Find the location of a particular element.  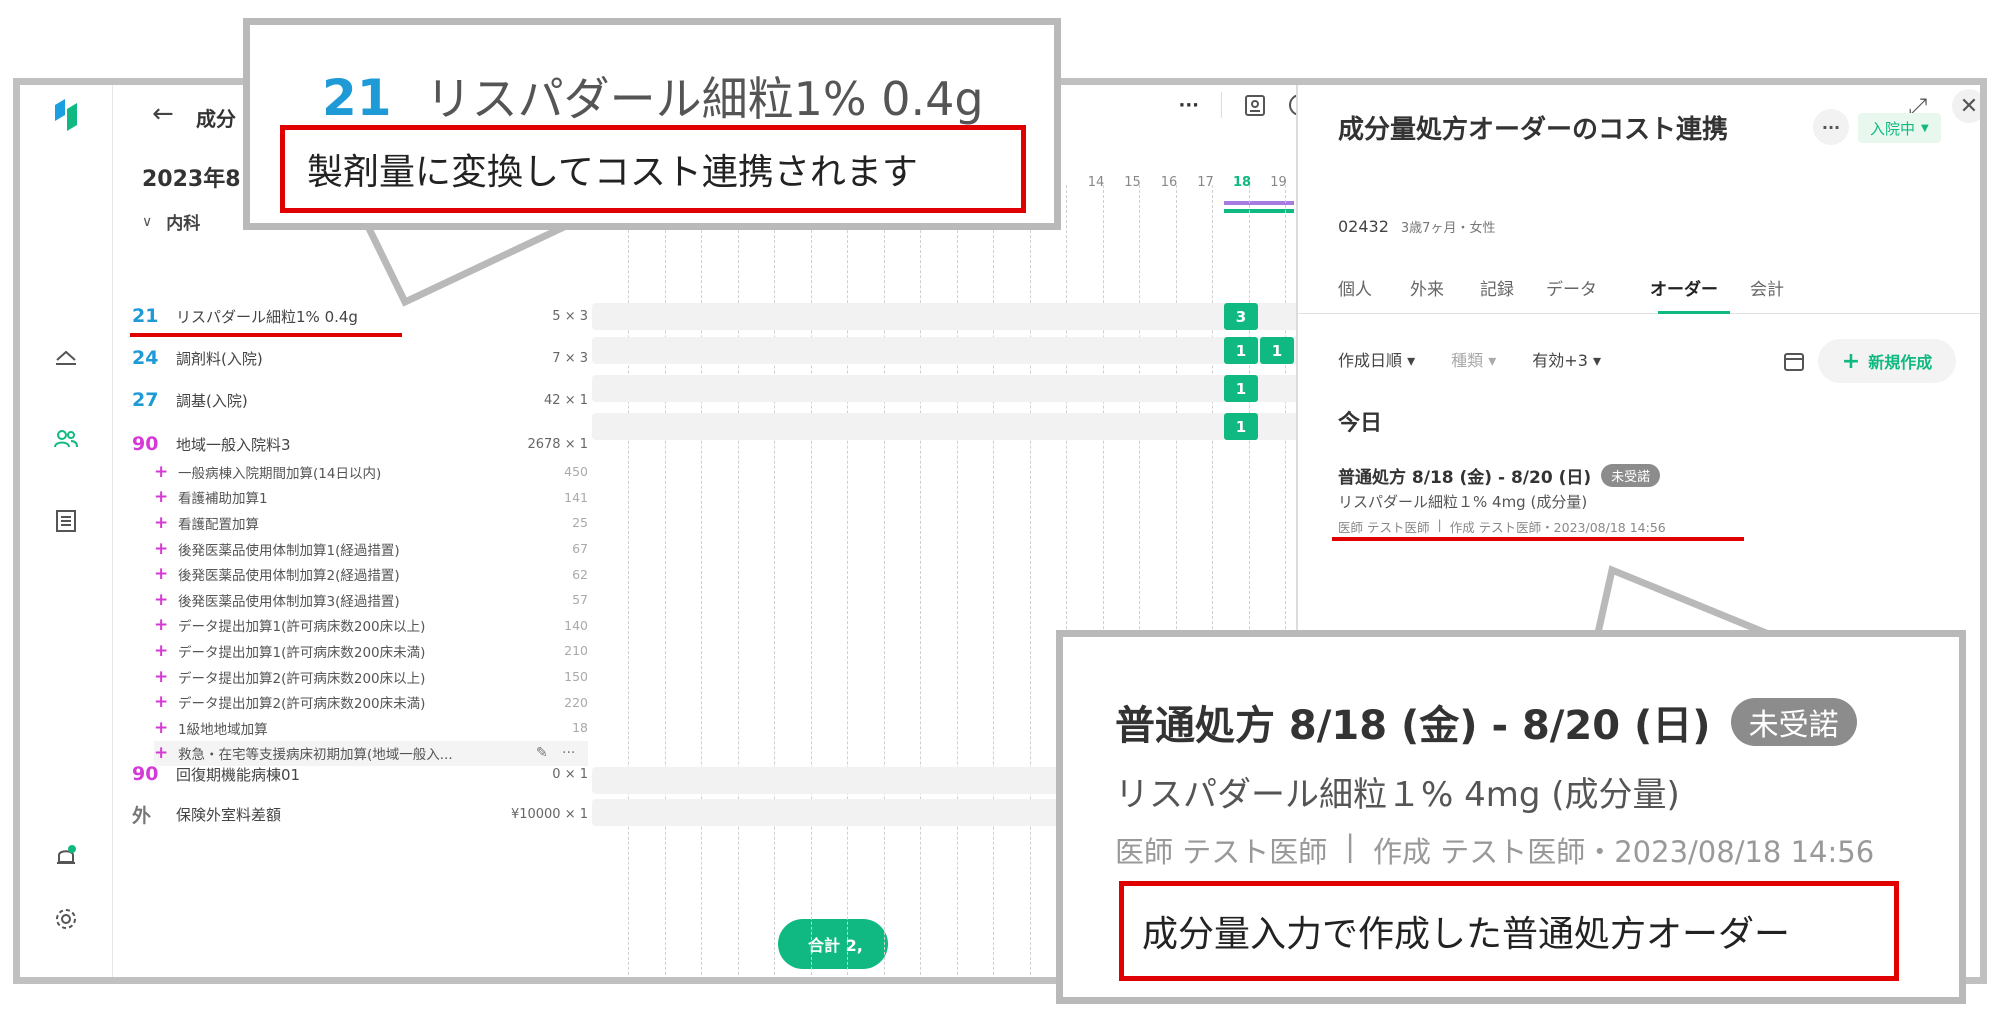

period-bar-green is located at coordinates (1259, 211).